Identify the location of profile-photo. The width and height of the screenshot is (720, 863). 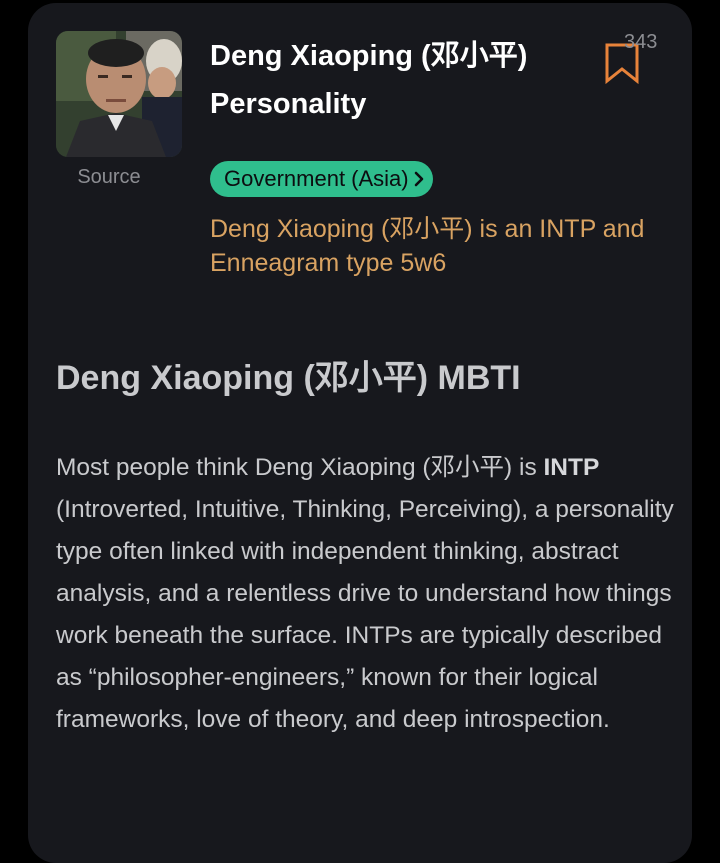
(119, 94).